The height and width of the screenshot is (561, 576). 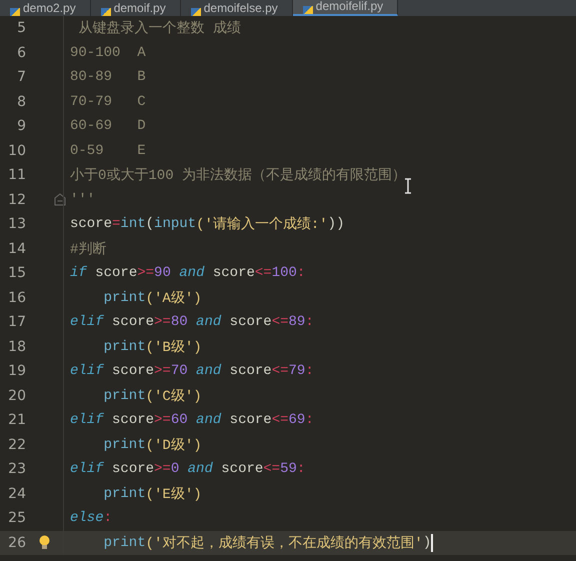 What do you see at coordinates (408, 186) in the screenshot?
I see `text-cursor-icon` at bounding box center [408, 186].